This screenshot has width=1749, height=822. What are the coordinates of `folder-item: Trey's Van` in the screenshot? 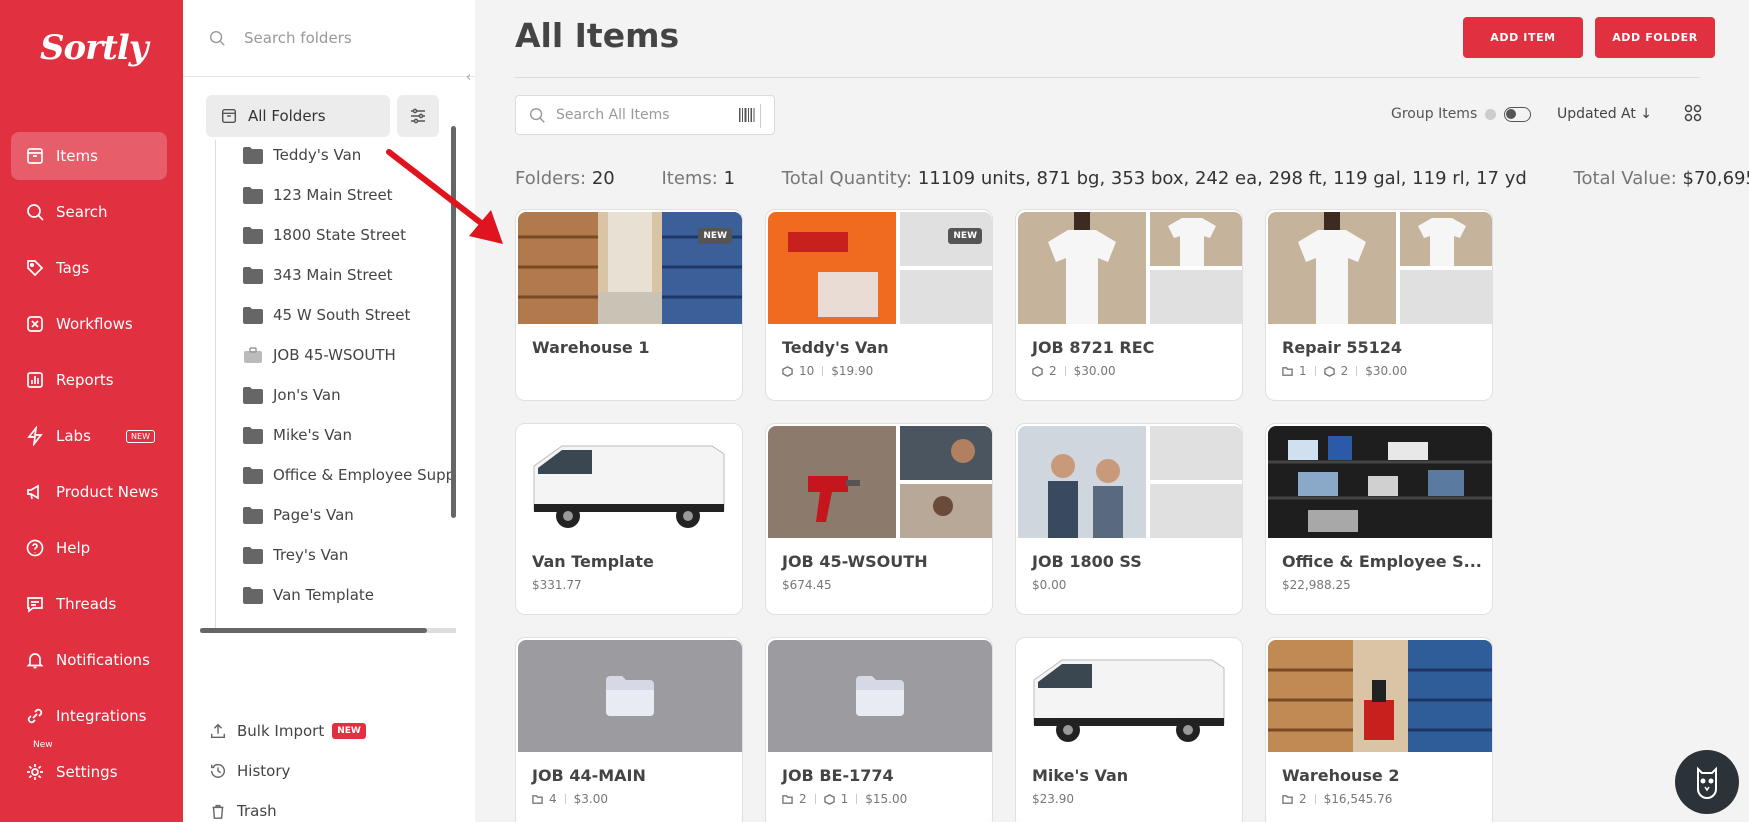 It's located at (317, 555).